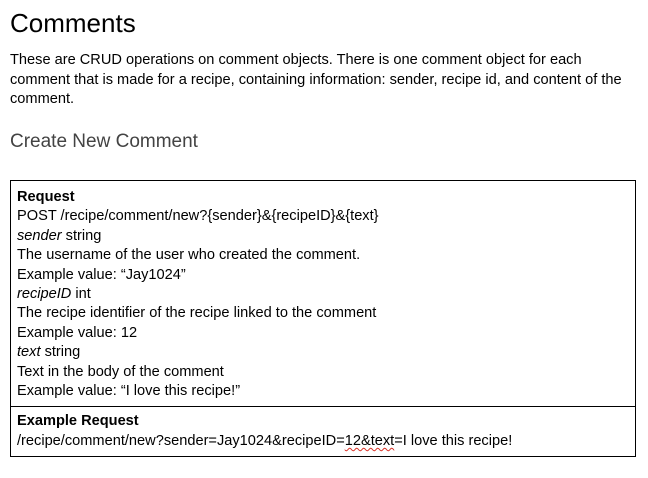  What do you see at coordinates (39, 235) in the screenshot?
I see `param-name: sender` at bounding box center [39, 235].